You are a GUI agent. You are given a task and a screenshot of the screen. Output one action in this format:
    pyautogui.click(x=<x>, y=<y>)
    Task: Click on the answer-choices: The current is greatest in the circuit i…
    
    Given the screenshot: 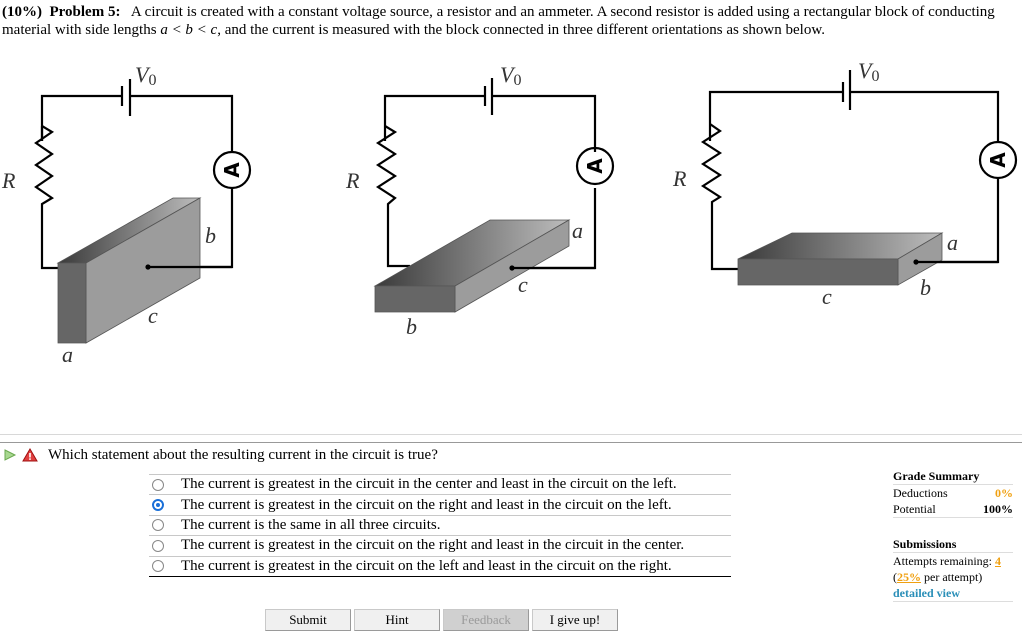 What is the action you would take?
    pyautogui.click(x=440, y=525)
    